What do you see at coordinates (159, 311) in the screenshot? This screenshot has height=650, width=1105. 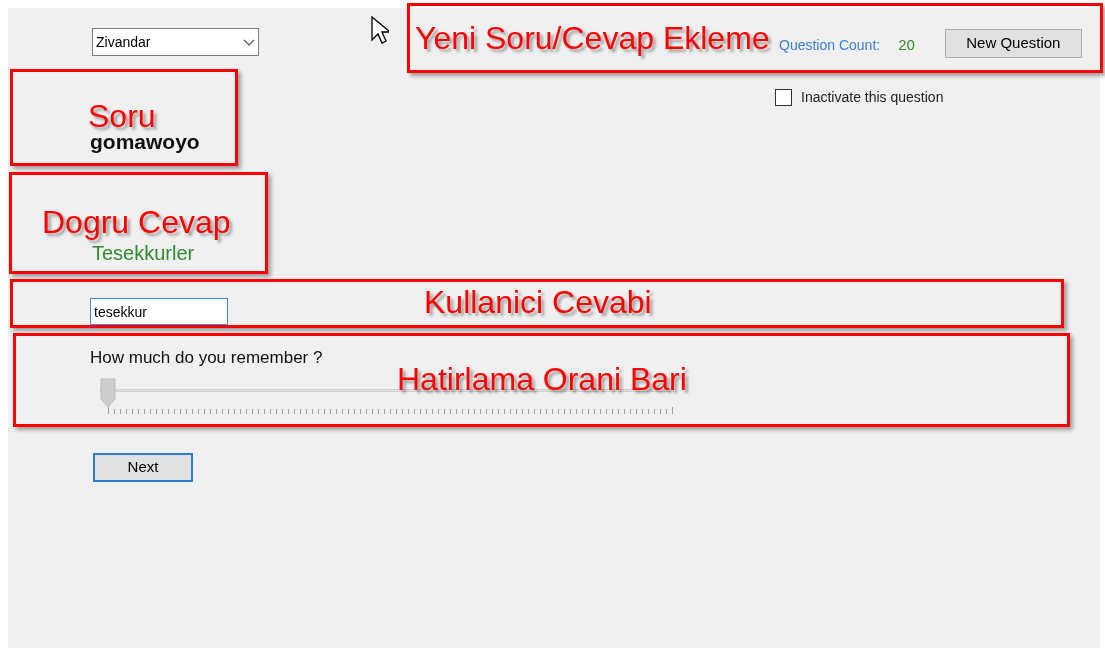 I see `answer-field: tesekkur` at bounding box center [159, 311].